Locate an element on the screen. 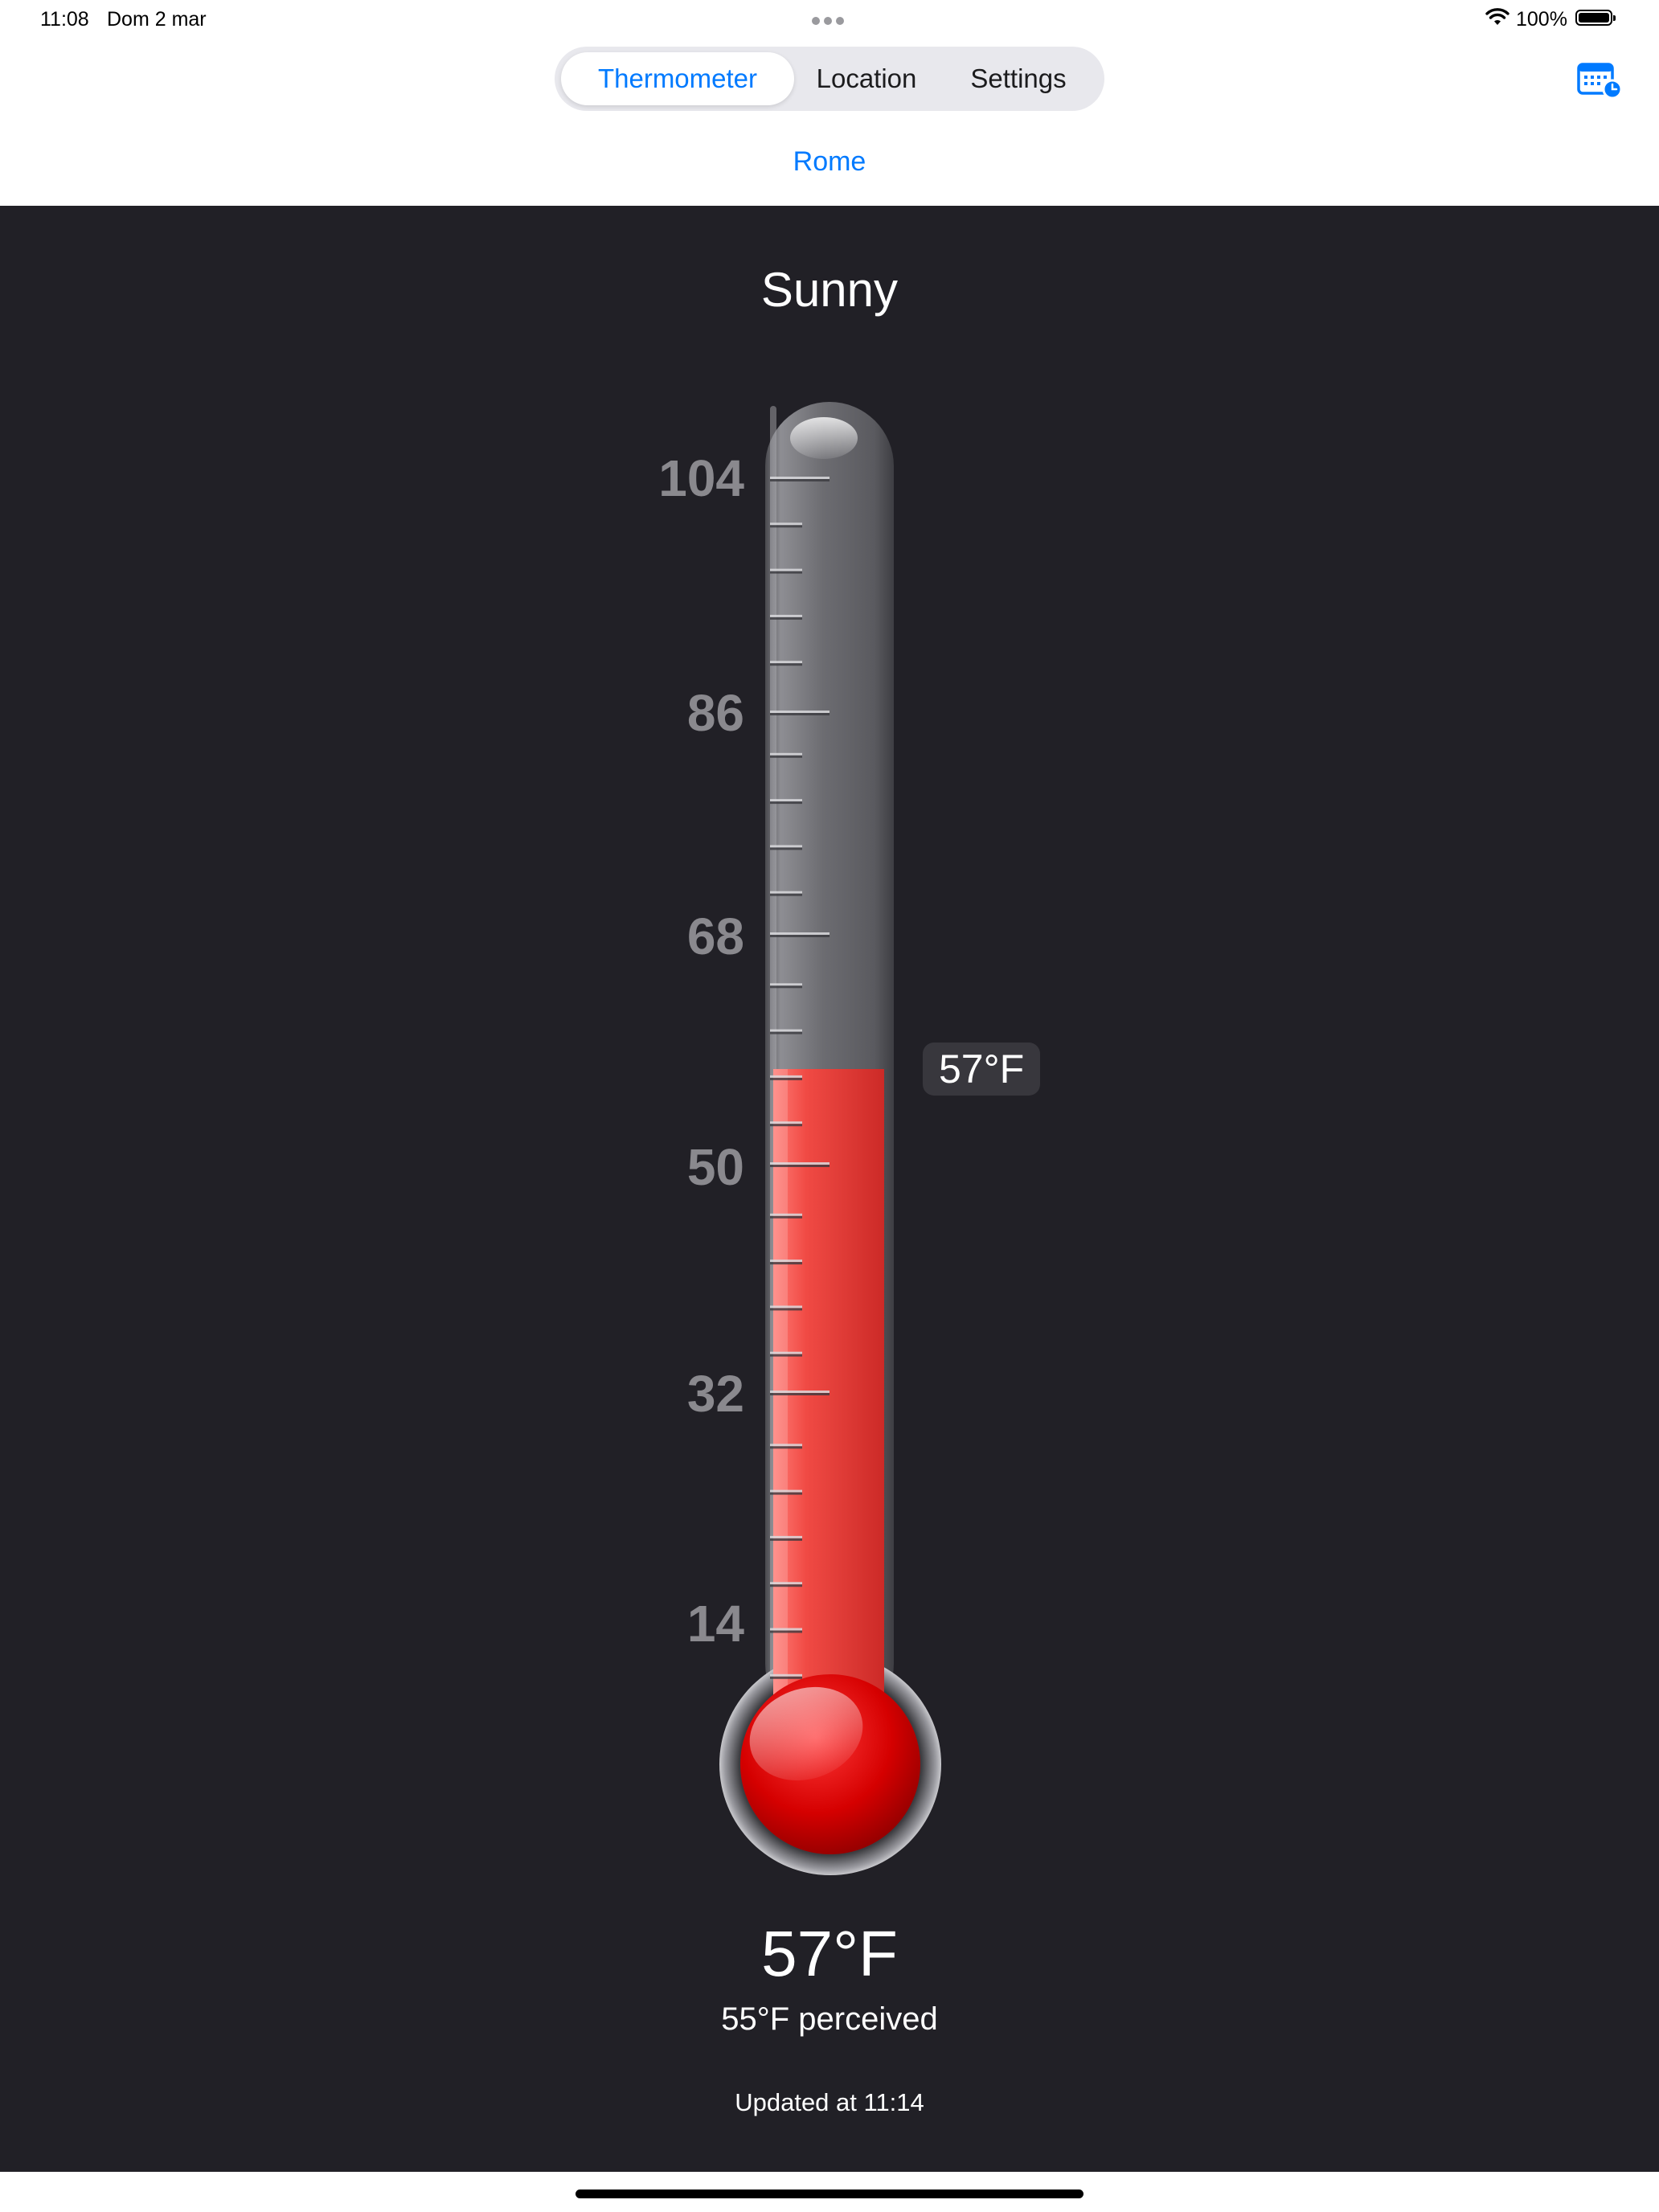 The image size is (1659, 2212). current-temperature: 57°F is located at coordinates (829, 1954).